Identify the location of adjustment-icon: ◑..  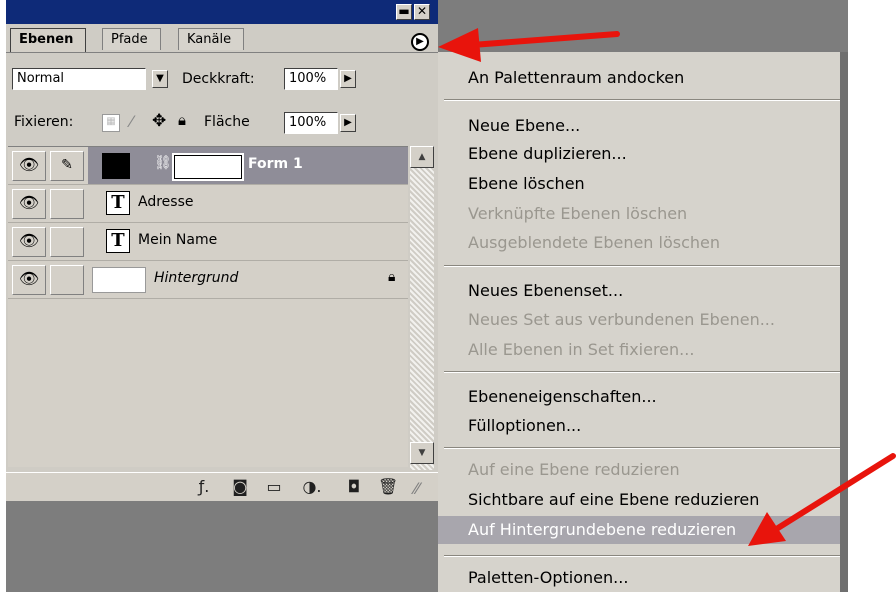
(312, 487).